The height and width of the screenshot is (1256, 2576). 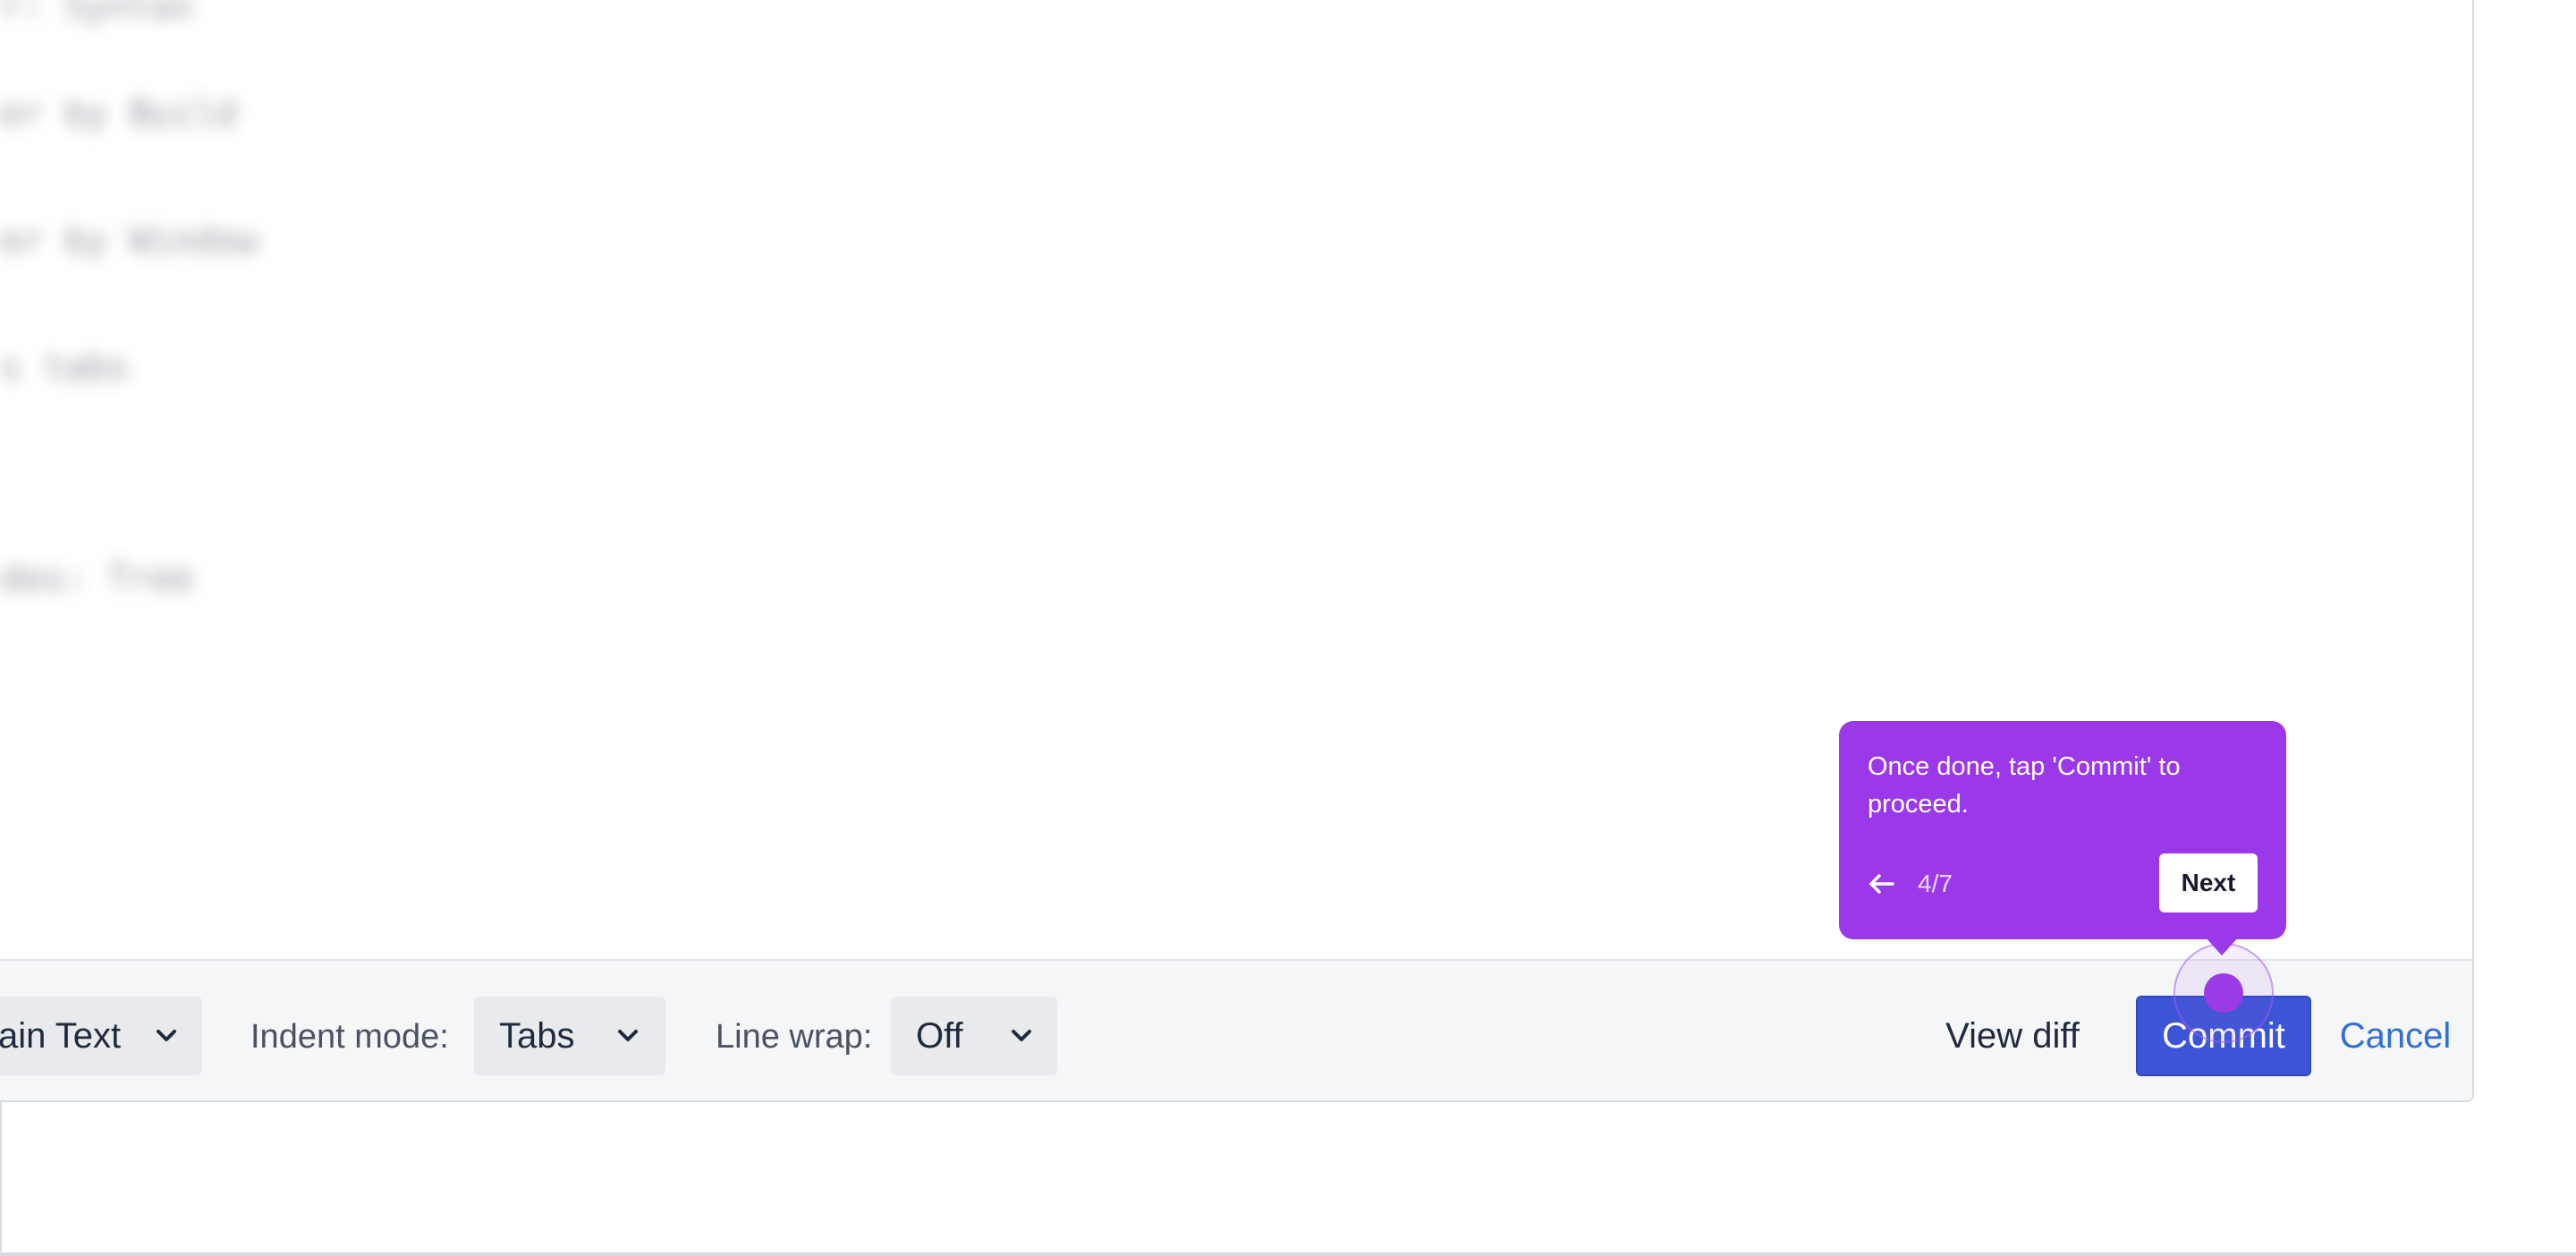 I want to click on indent-mode-value: Tabs, so click(x=537, y=1036).